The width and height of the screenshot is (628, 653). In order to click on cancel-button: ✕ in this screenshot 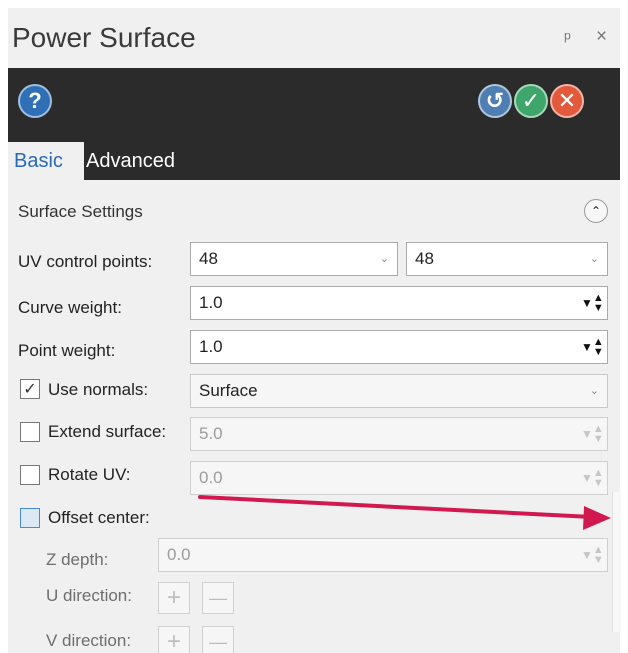, I will do `click(567, 101)`.